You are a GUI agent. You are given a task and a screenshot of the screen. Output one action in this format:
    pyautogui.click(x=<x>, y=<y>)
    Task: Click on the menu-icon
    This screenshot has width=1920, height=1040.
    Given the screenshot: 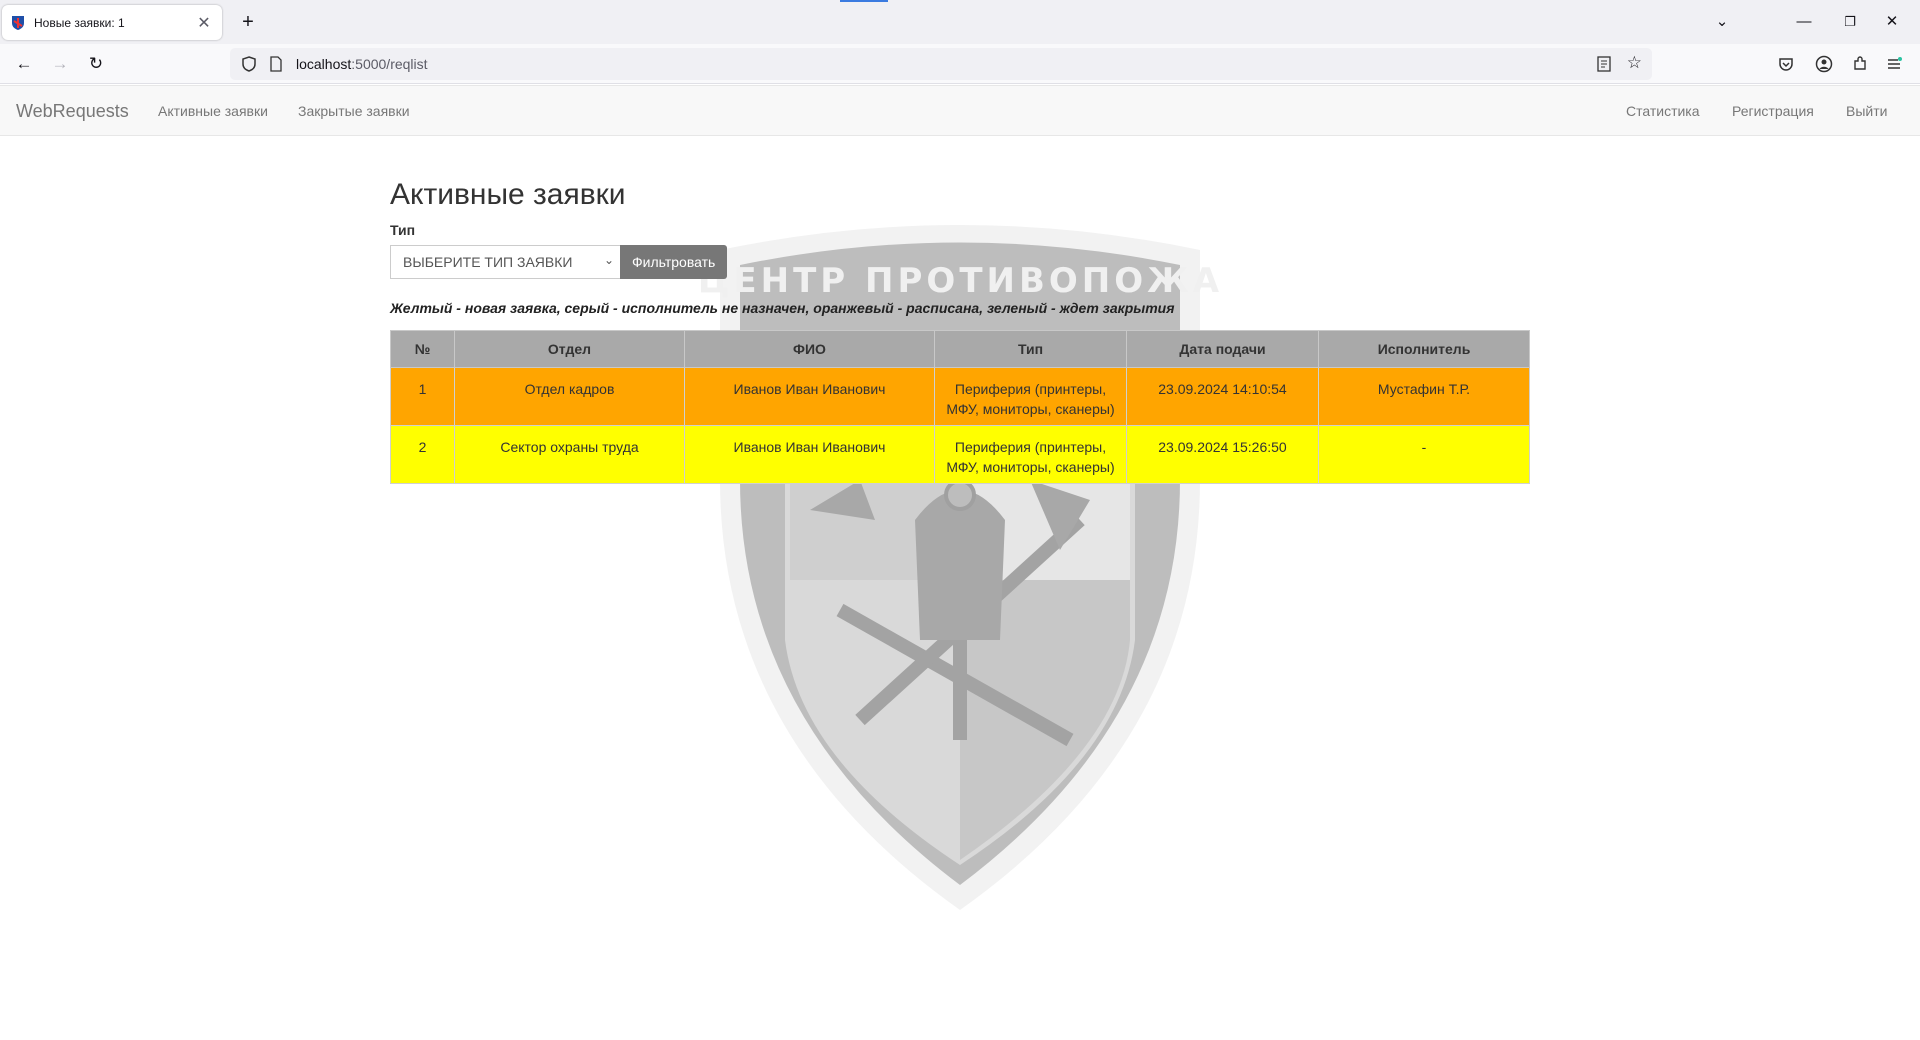 What is the action you would take?
    pyautogui.click(x=1894, y=64)
    